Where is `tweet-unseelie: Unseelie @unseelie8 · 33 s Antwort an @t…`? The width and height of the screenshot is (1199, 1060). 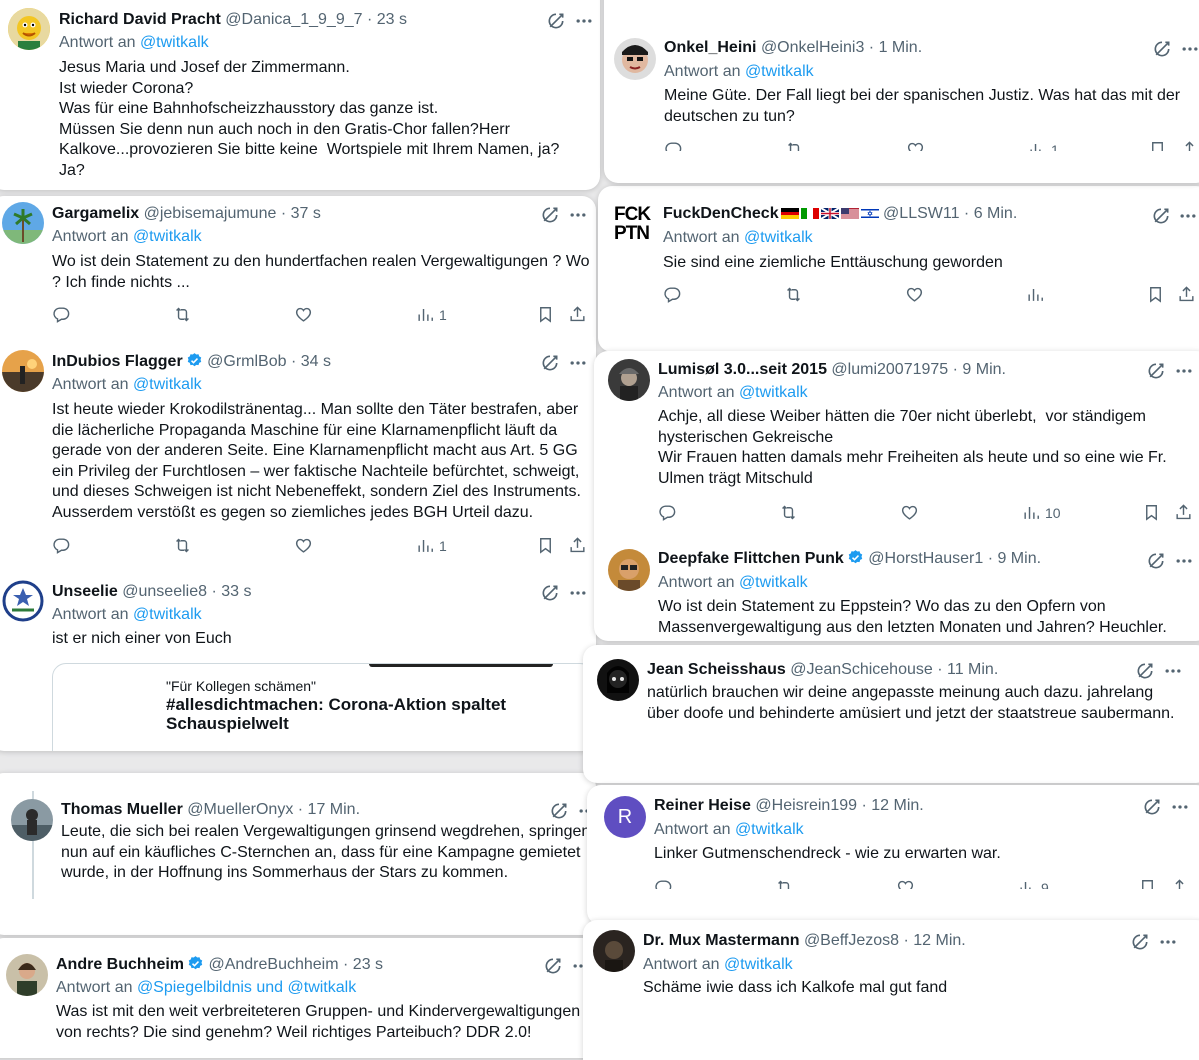
tweet-unseelie: Unseelie @unseelie8 · 33 s Antwort an @t… is located at coordinates (298, 661).